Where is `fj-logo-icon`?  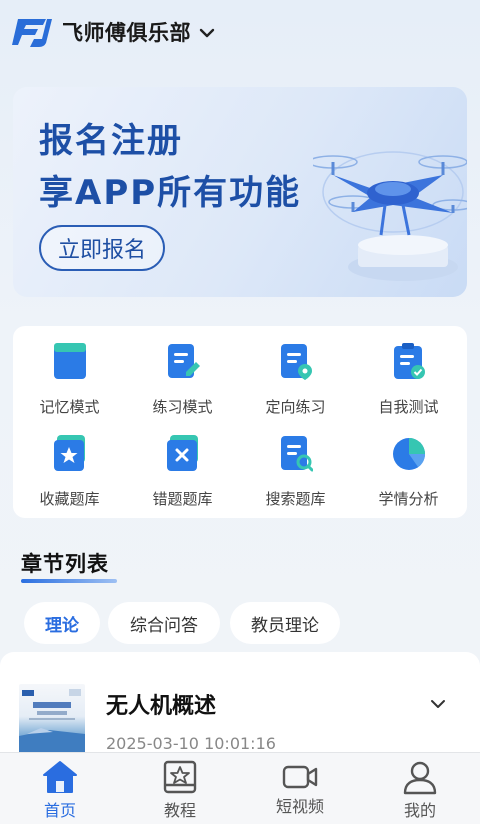 fj-logo-icon is located at coordinates (32, 33).